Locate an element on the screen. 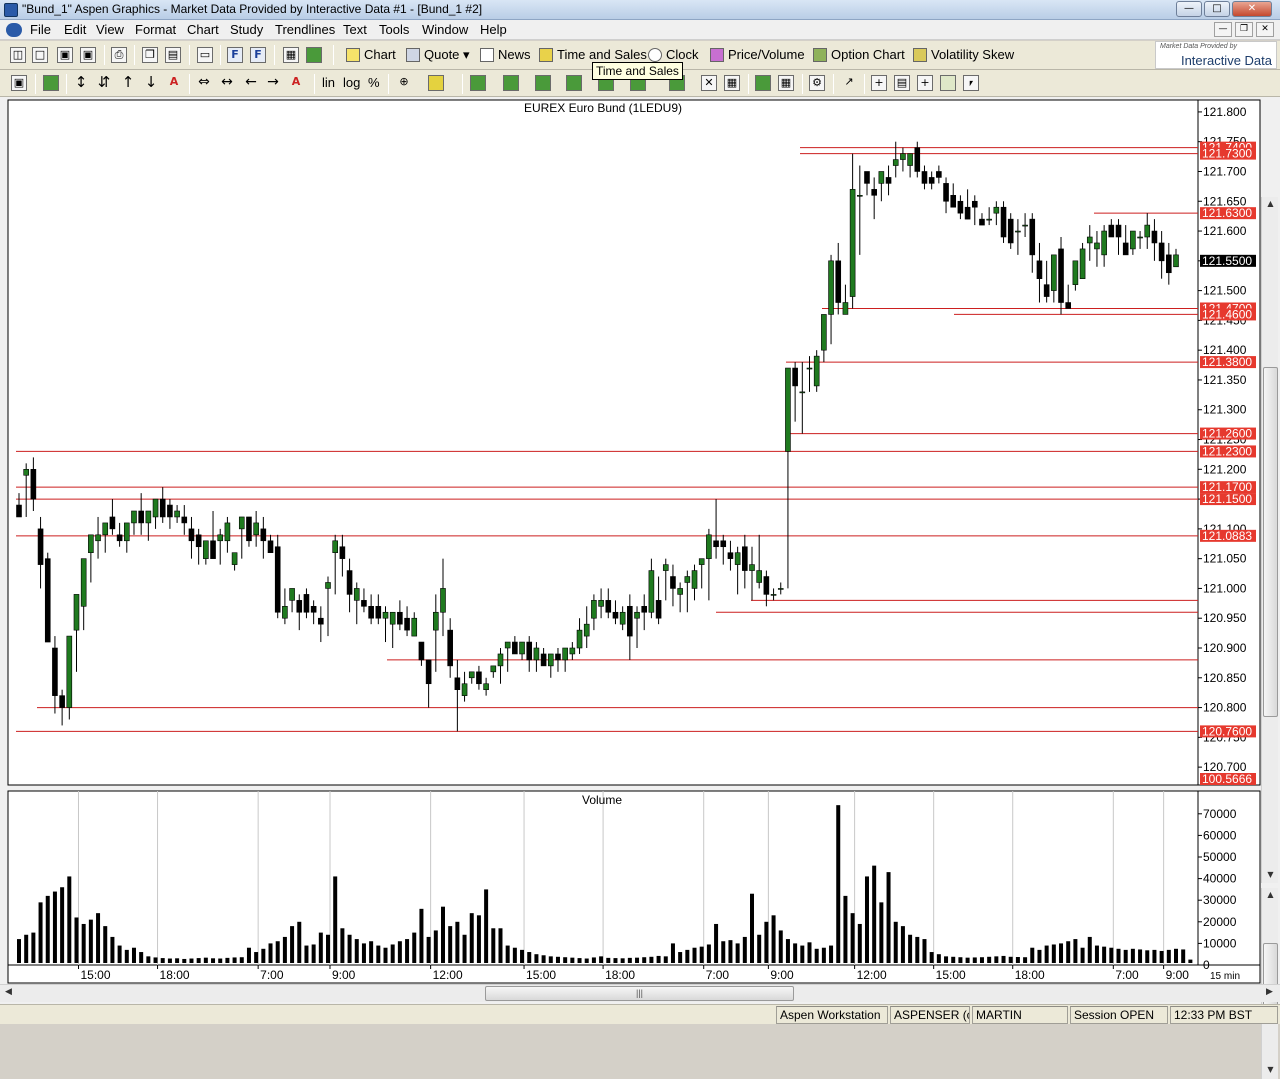 The width and height of the screenshot is (1280, 1079). chart-style-icon is located at coordinates (51, 83).